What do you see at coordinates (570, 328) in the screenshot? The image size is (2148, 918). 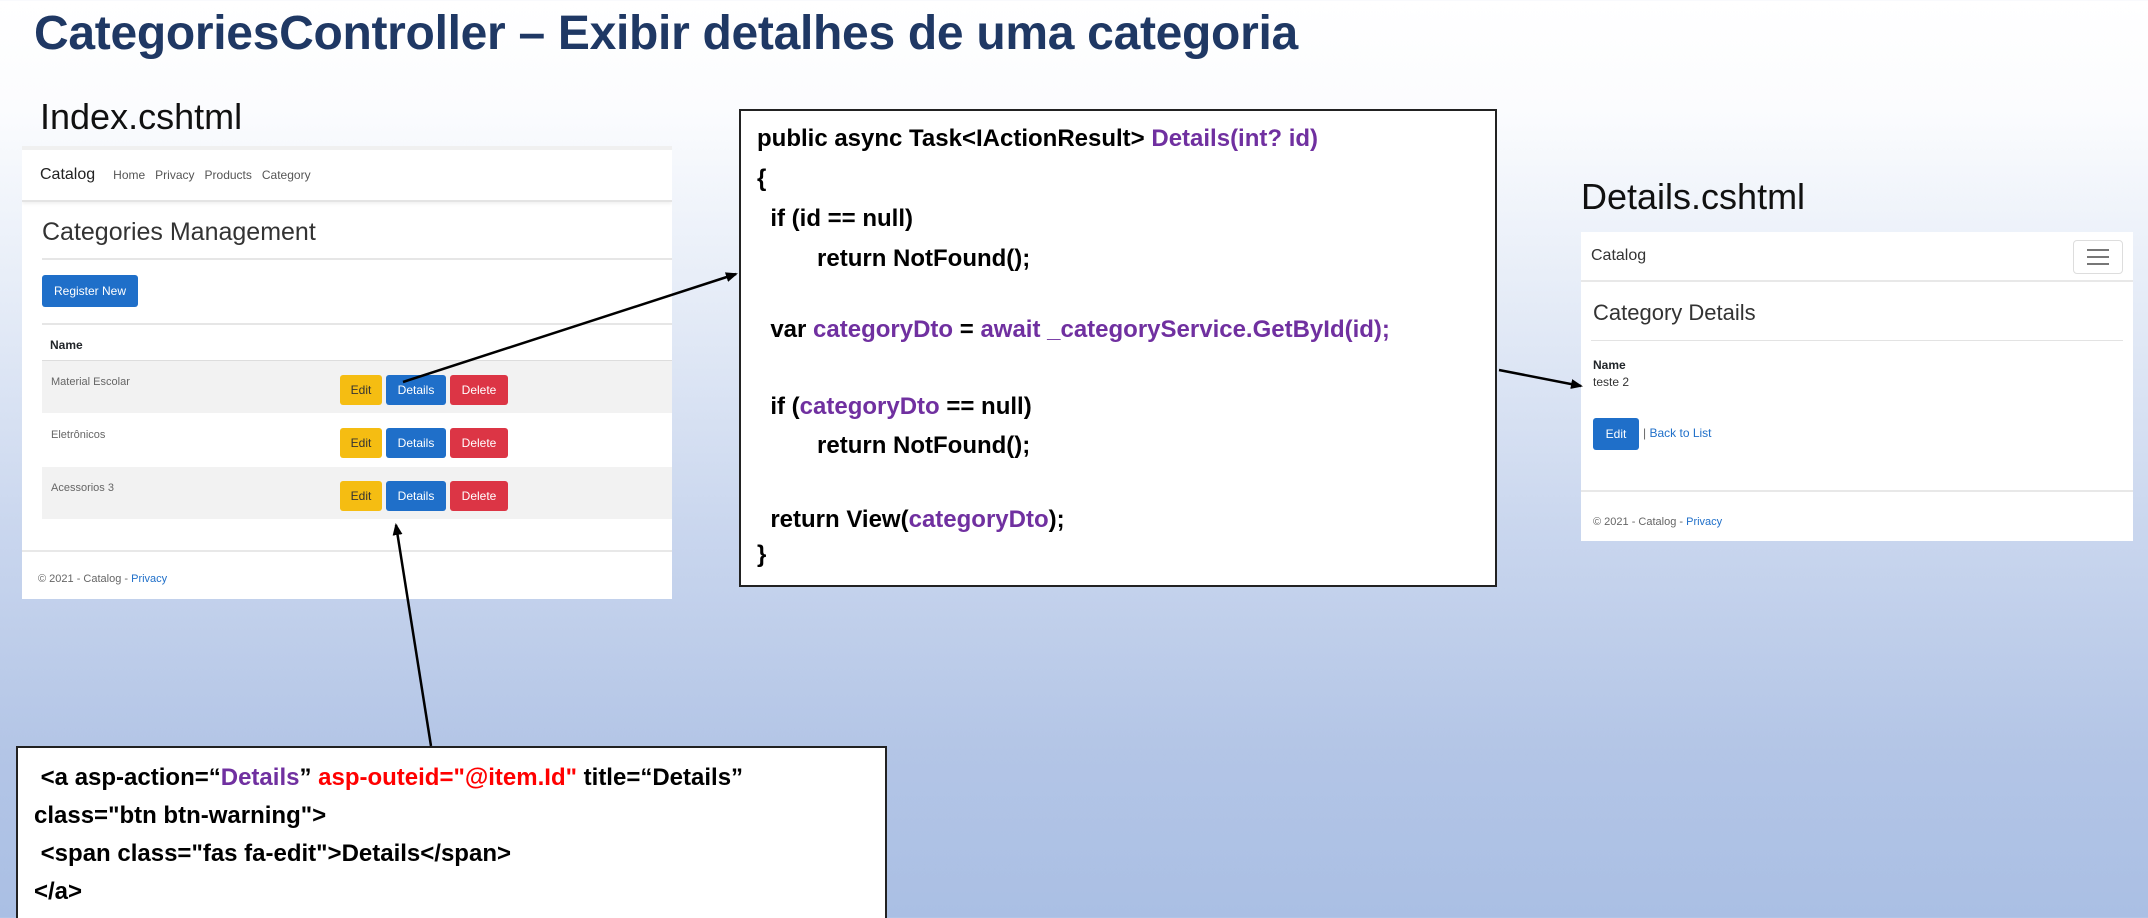 I see `arrow-details-to-controller` at bounding box center [570, 328].